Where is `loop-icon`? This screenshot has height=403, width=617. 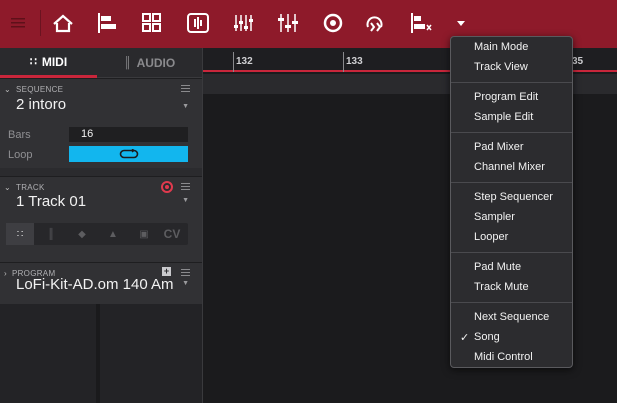 loop-icon is located at coordinates (128, 154).